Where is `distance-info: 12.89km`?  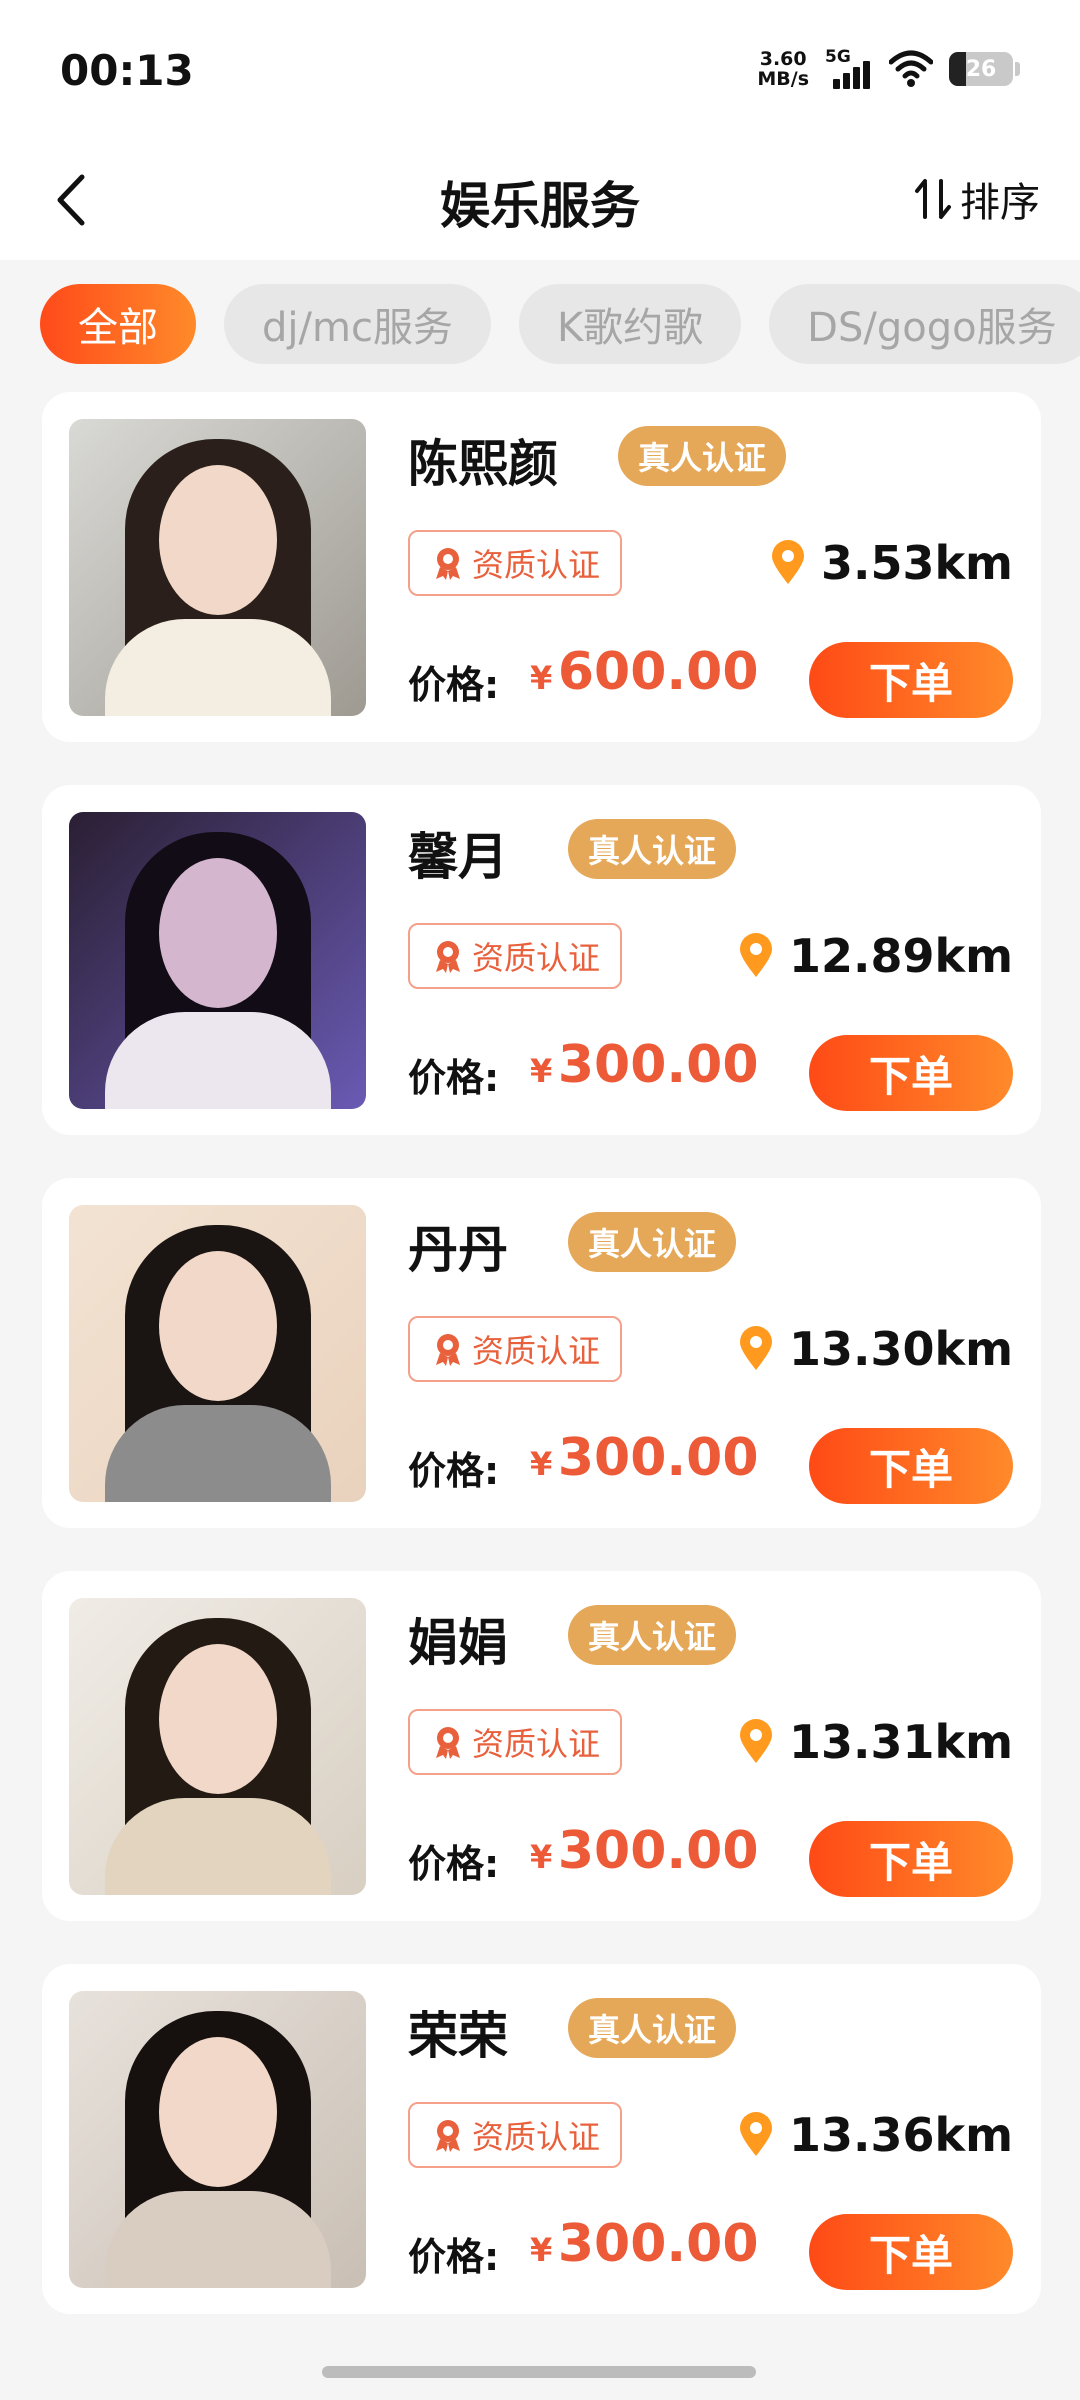
distance-info: 12.89km is located at coordinates (875, 956).